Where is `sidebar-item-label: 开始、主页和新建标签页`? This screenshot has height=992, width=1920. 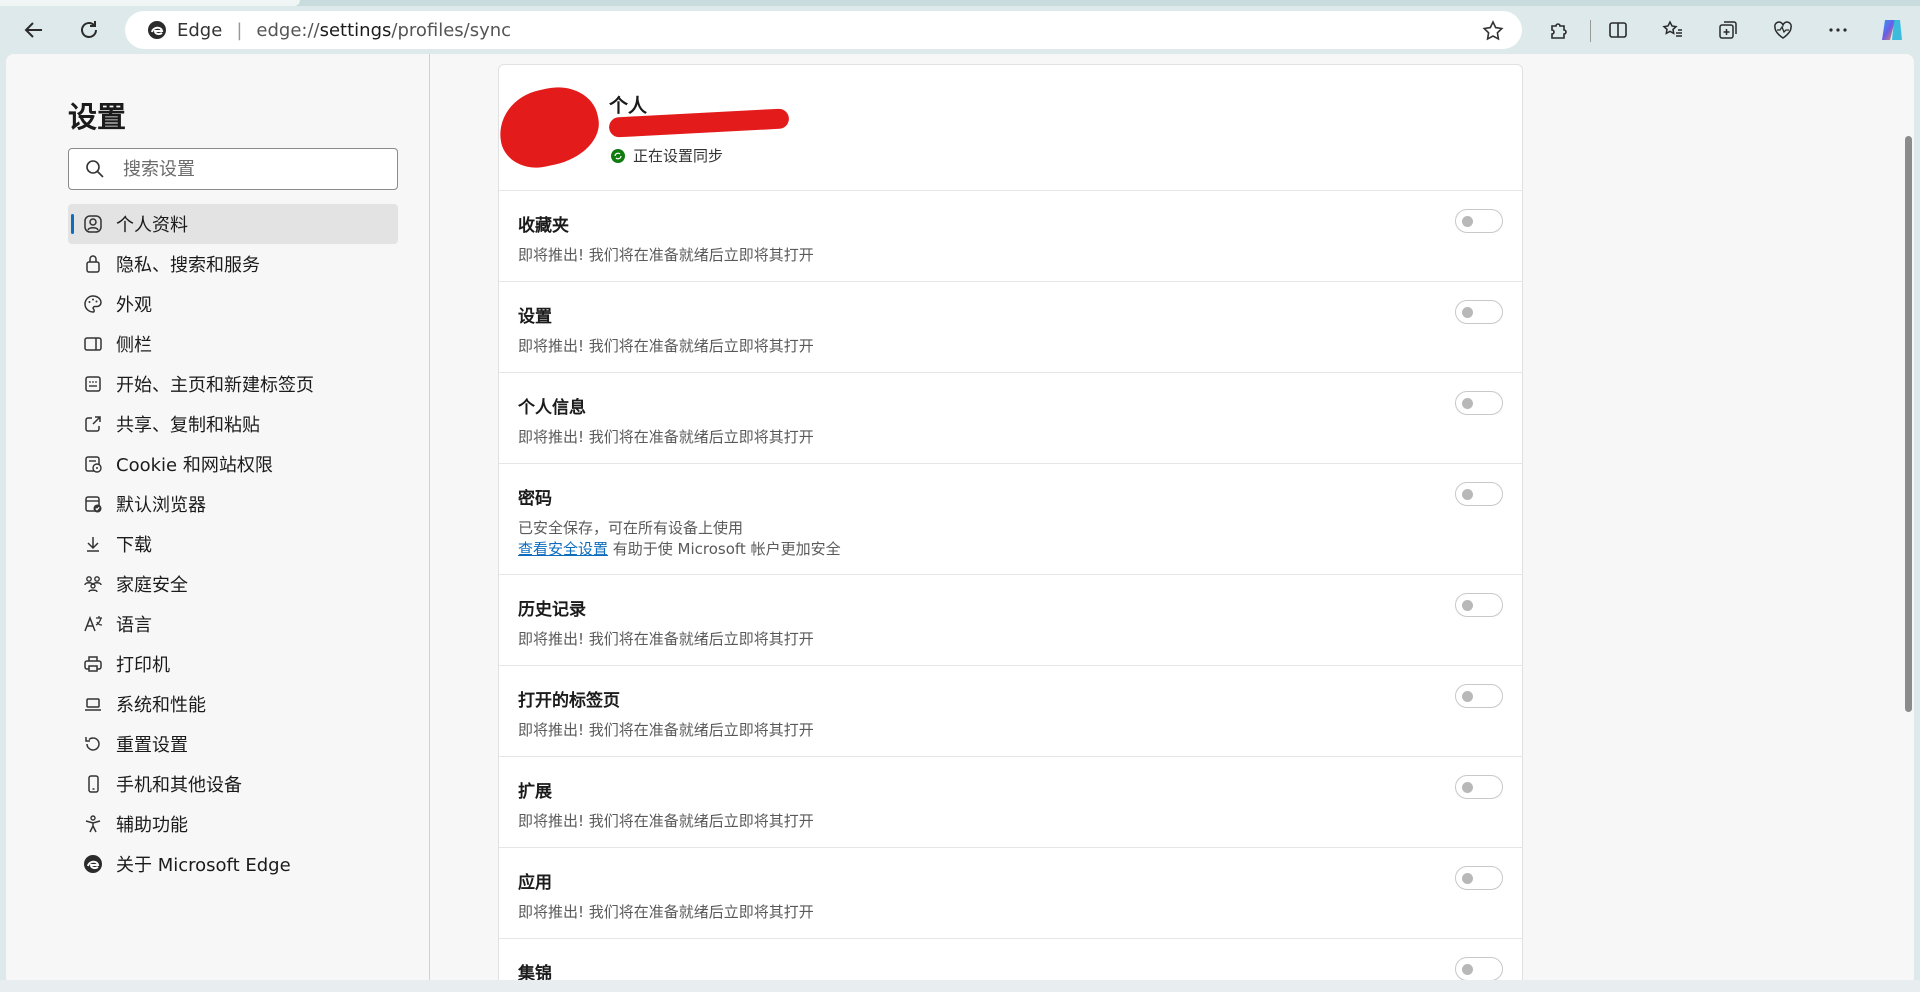 sidebar-item-label: 开始、主页和新建标签页 is located at coordinates (215, 385).